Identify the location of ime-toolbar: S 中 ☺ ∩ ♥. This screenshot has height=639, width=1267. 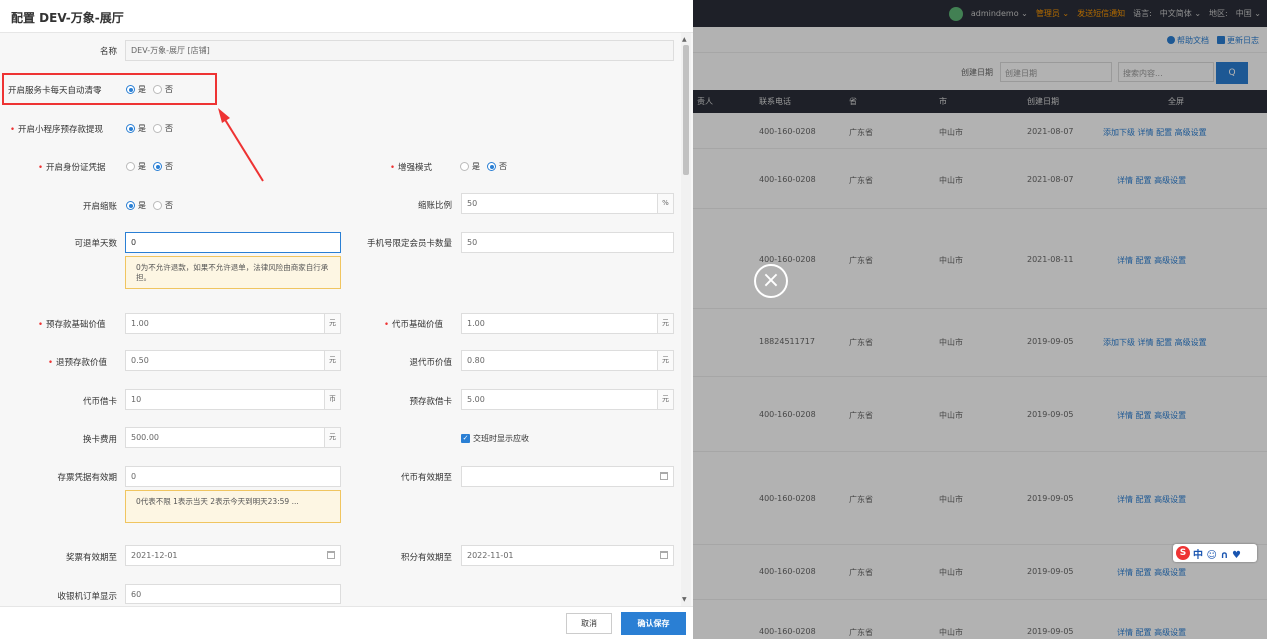
(1215, 553).